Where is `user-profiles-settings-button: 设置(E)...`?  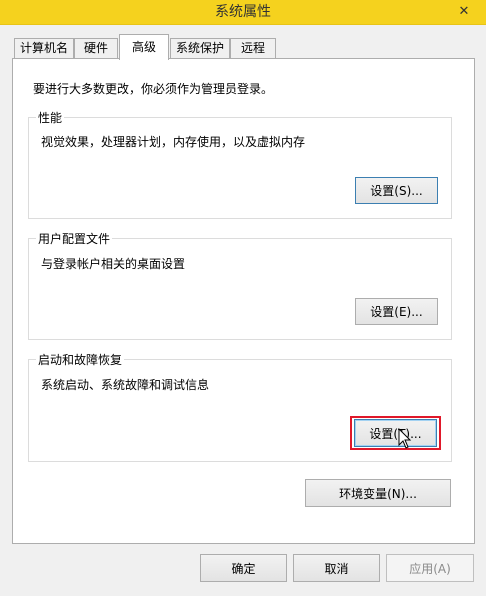
user-profiles-settings-button: 设置(E)... is located at coordinates (396, 311).